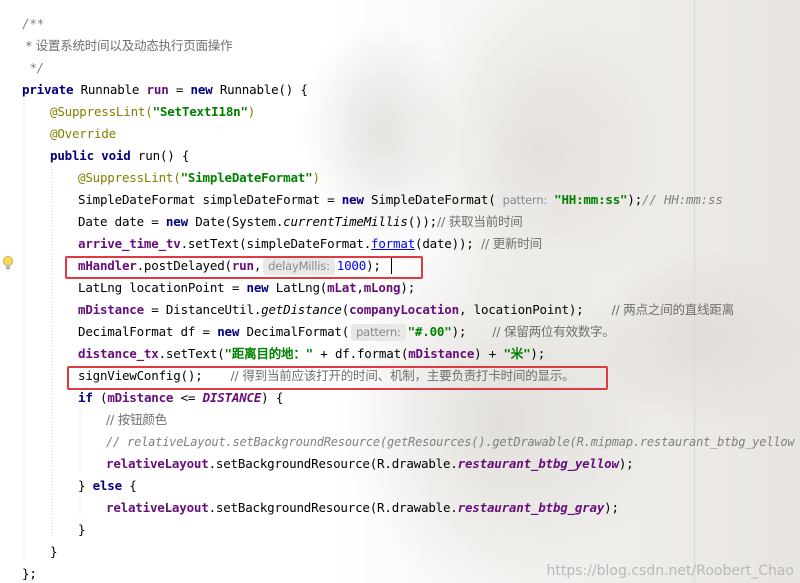  Describe the element at coordinates (682, 199) in the screenshot. I see `line-comment: // HH:mm:ss` at that location.